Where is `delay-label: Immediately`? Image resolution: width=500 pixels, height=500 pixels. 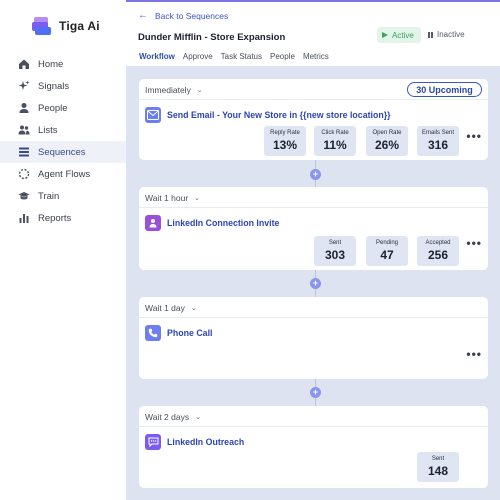 delay-label: Immediately is located at coordinates (168, 90).